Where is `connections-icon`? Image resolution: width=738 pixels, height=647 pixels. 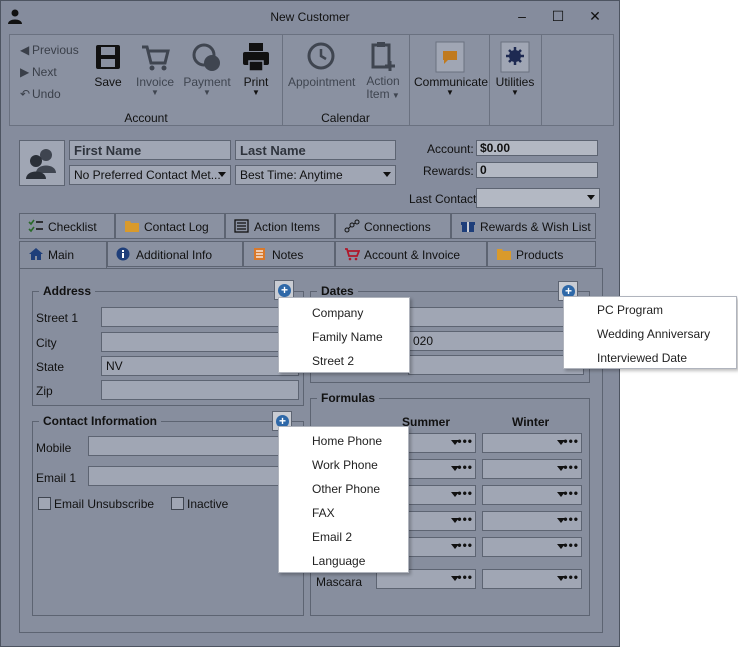
connections-icon is located at coordinates (352, 226).